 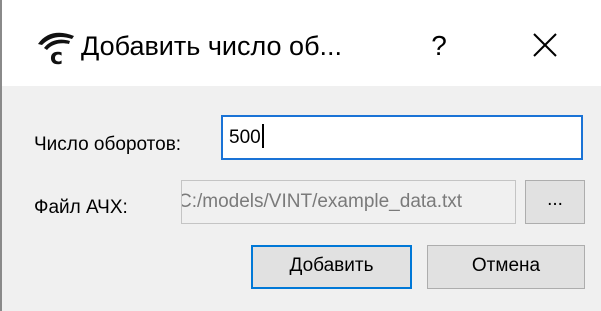 I want to click on file-path-value: C:/models/VINT/example_data.txt, so click(x=322, y=201).